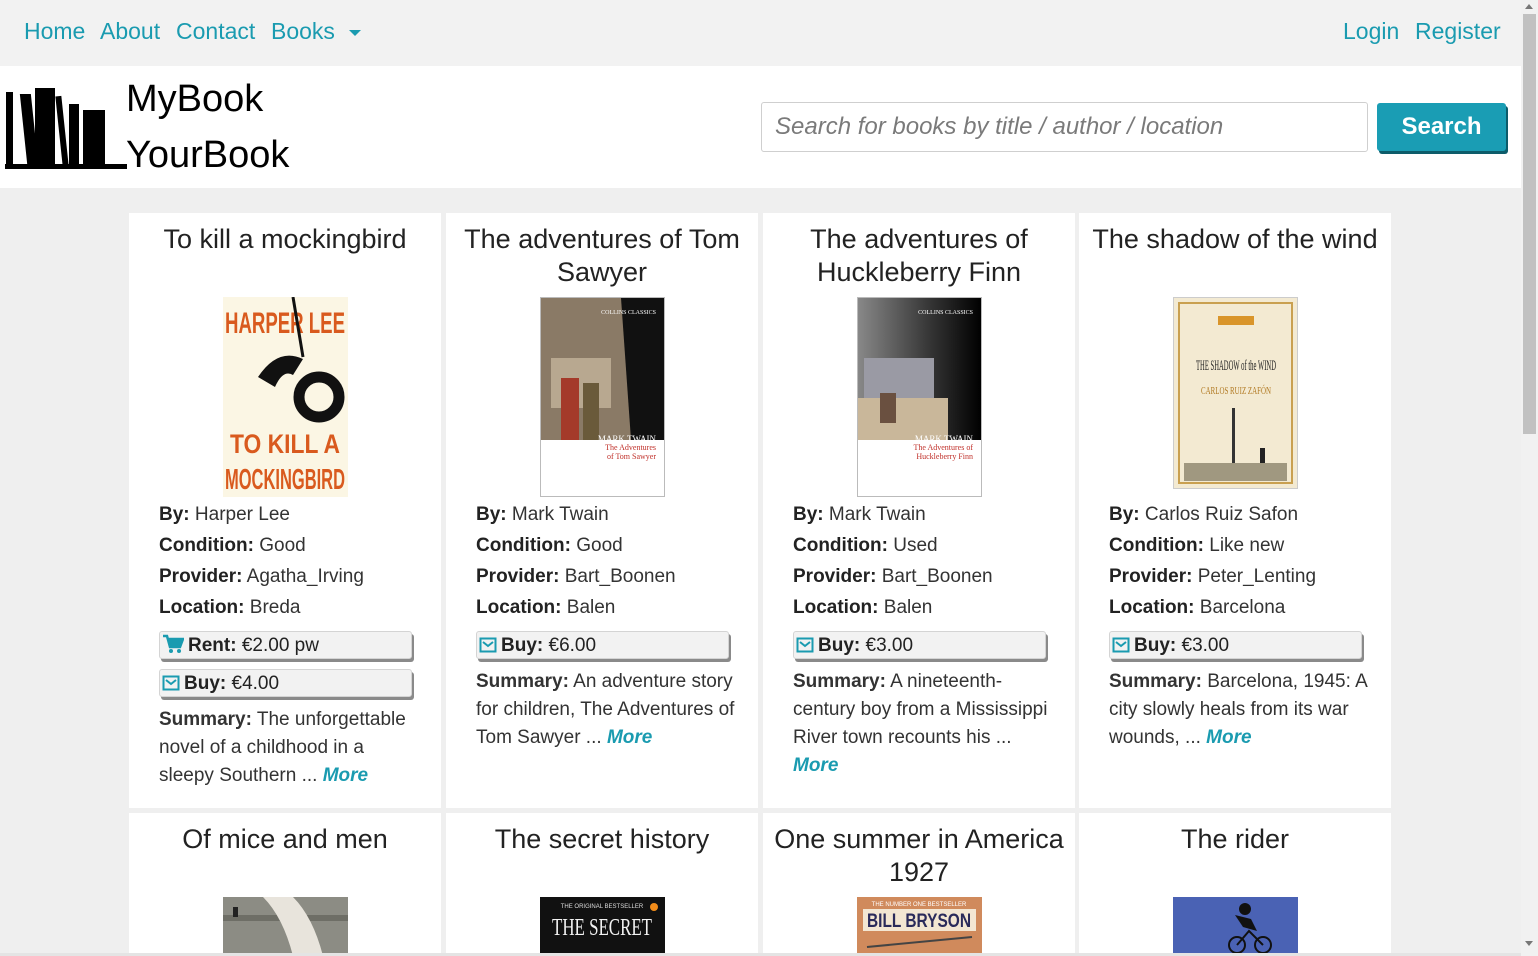 This screenshot has height=956, width=1538. What do you see at coordinates (280, 645) in the screenshot?
I see `rent-price: €2.00 pw` at bounding box center [280, 645].